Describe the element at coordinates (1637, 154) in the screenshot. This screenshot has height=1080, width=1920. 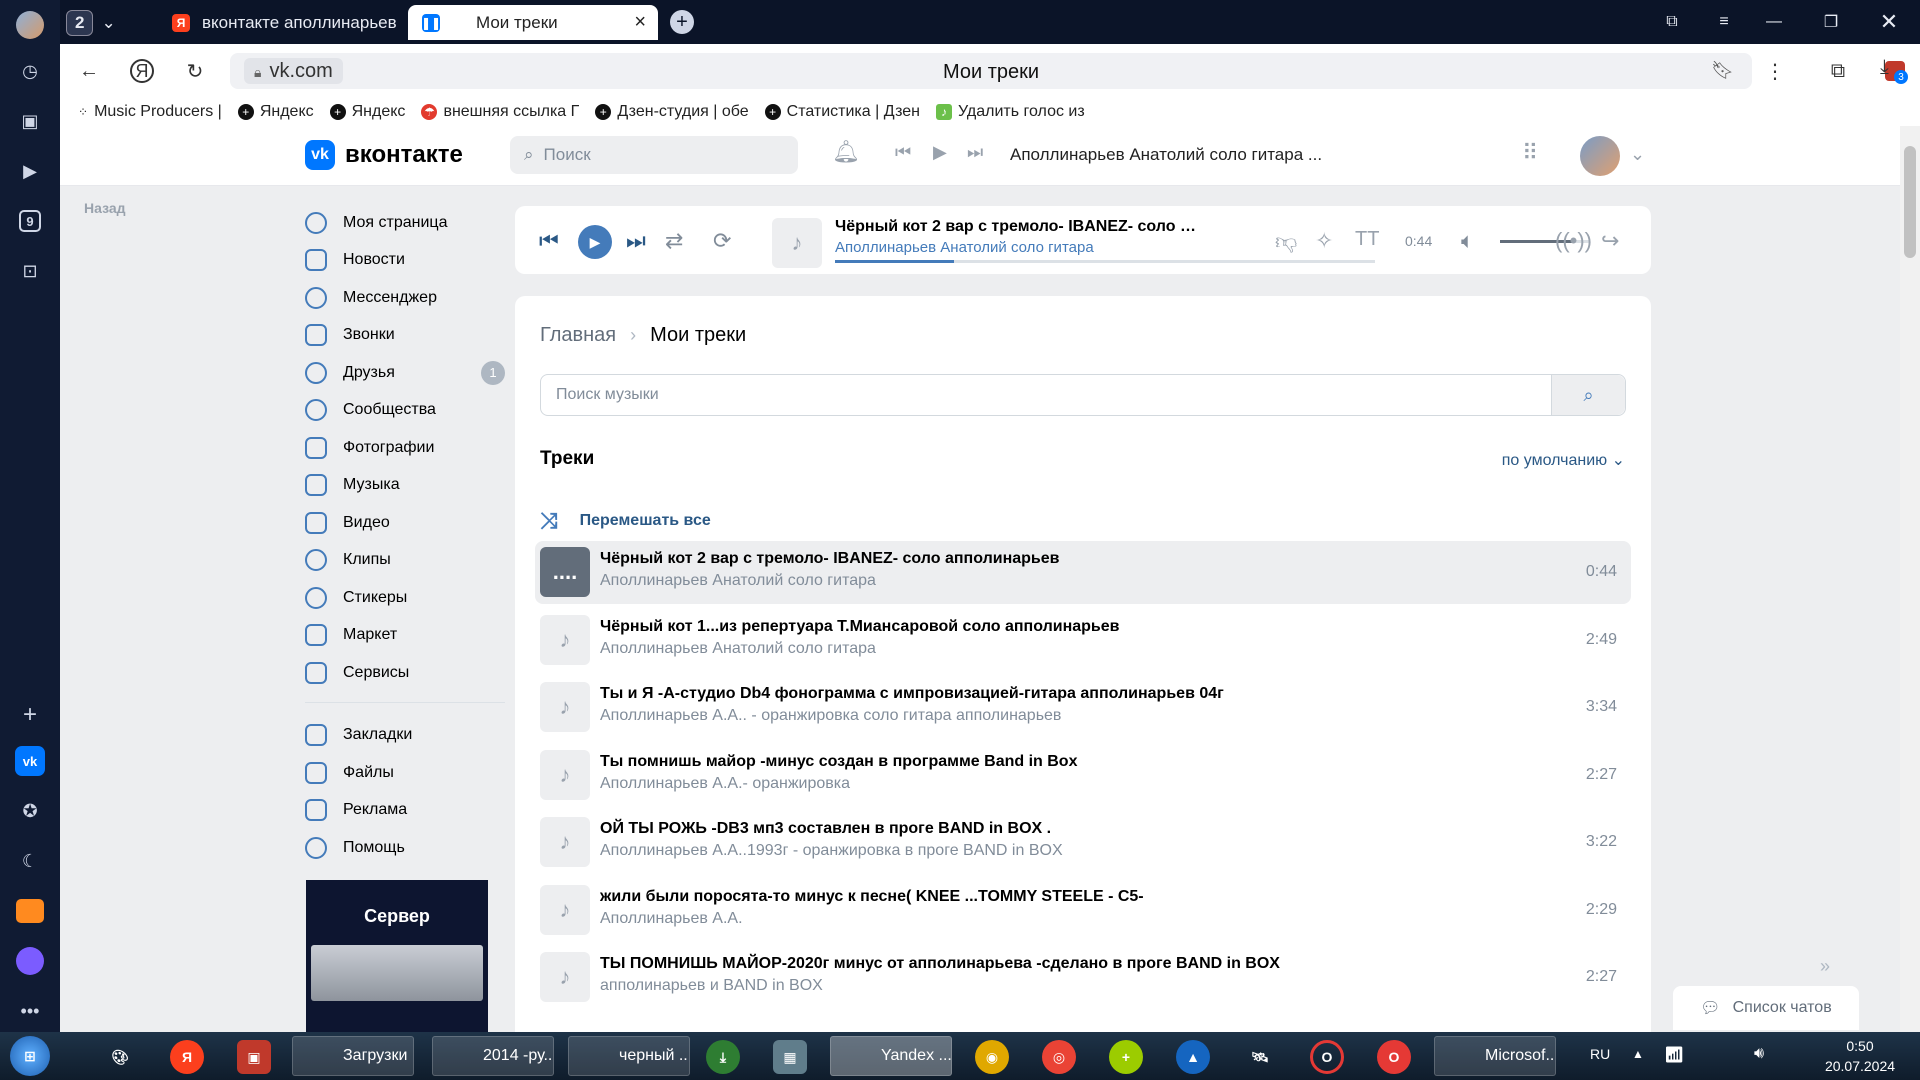
I see `chevron-down-icon: ⌄` at that location.